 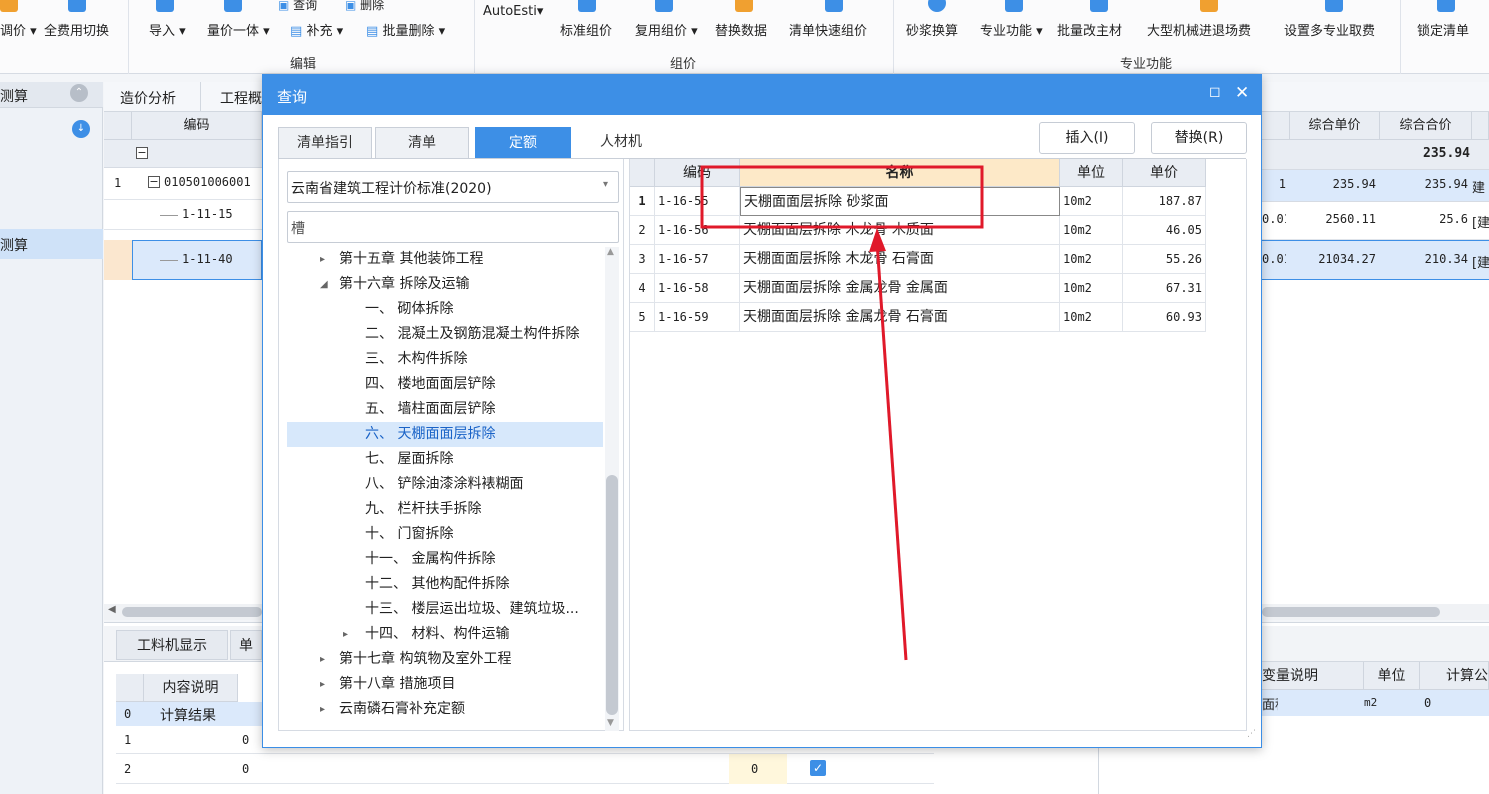 What do you see at coordinates (842, 197) in the screenshot?
I see `highlight-box` at bounding box center [842, 197].